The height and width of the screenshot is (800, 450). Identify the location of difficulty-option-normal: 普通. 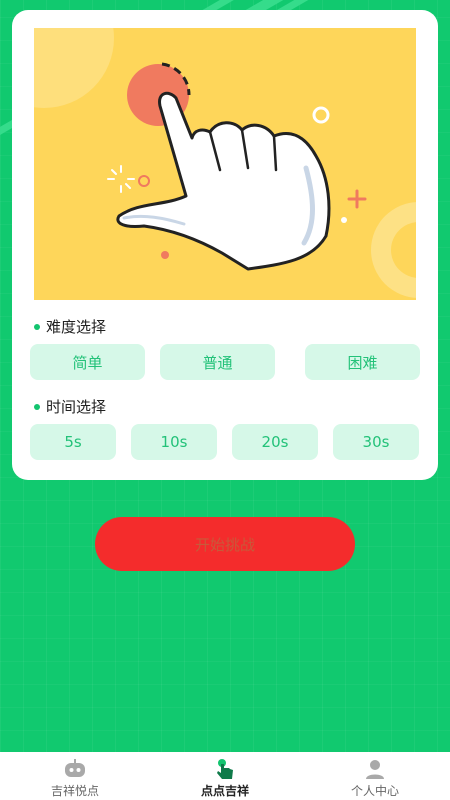
(217, 362).